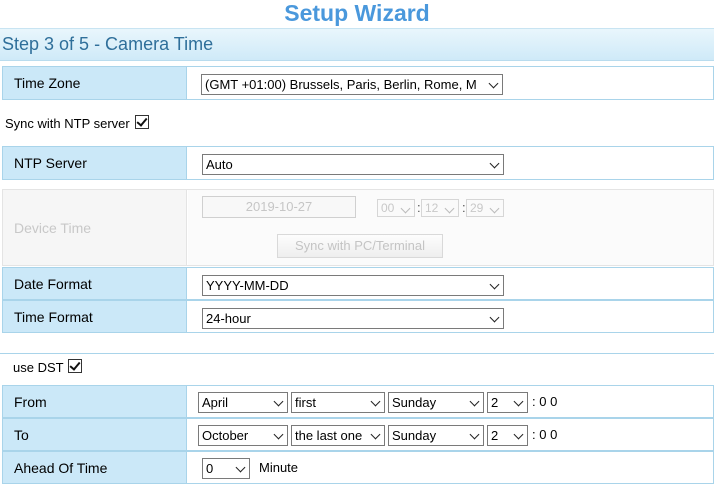 The height and width of the screenshot is (490, 714). What do you see at coordinates (225, 435) in the screenshot?
I see `to-month-value: October` at bounding box center [225, 435].